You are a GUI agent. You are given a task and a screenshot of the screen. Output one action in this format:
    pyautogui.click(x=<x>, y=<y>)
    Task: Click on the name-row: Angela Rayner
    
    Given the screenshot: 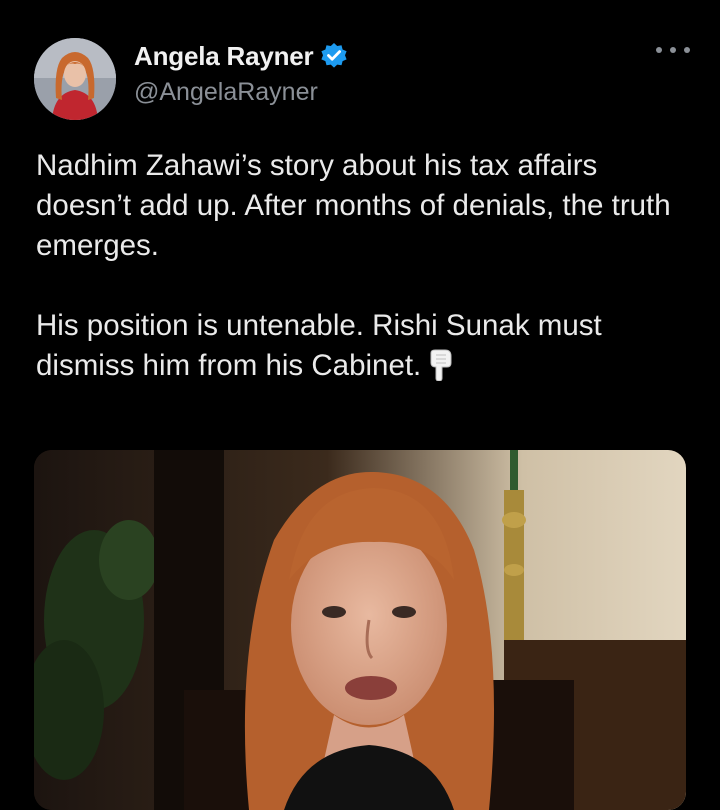 What is the action you would take?
    pyautogui.click(x=241, y=56)
    